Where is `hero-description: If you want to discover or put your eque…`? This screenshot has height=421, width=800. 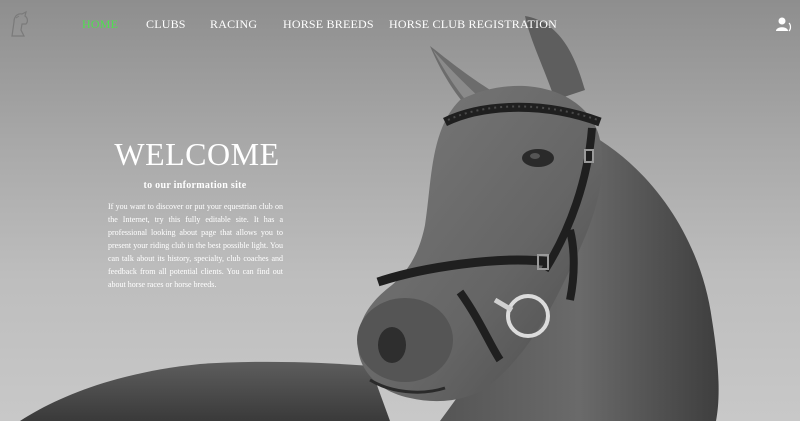
hero-description: If you want to discover or put your eque… is located at coordinates (195, 245).